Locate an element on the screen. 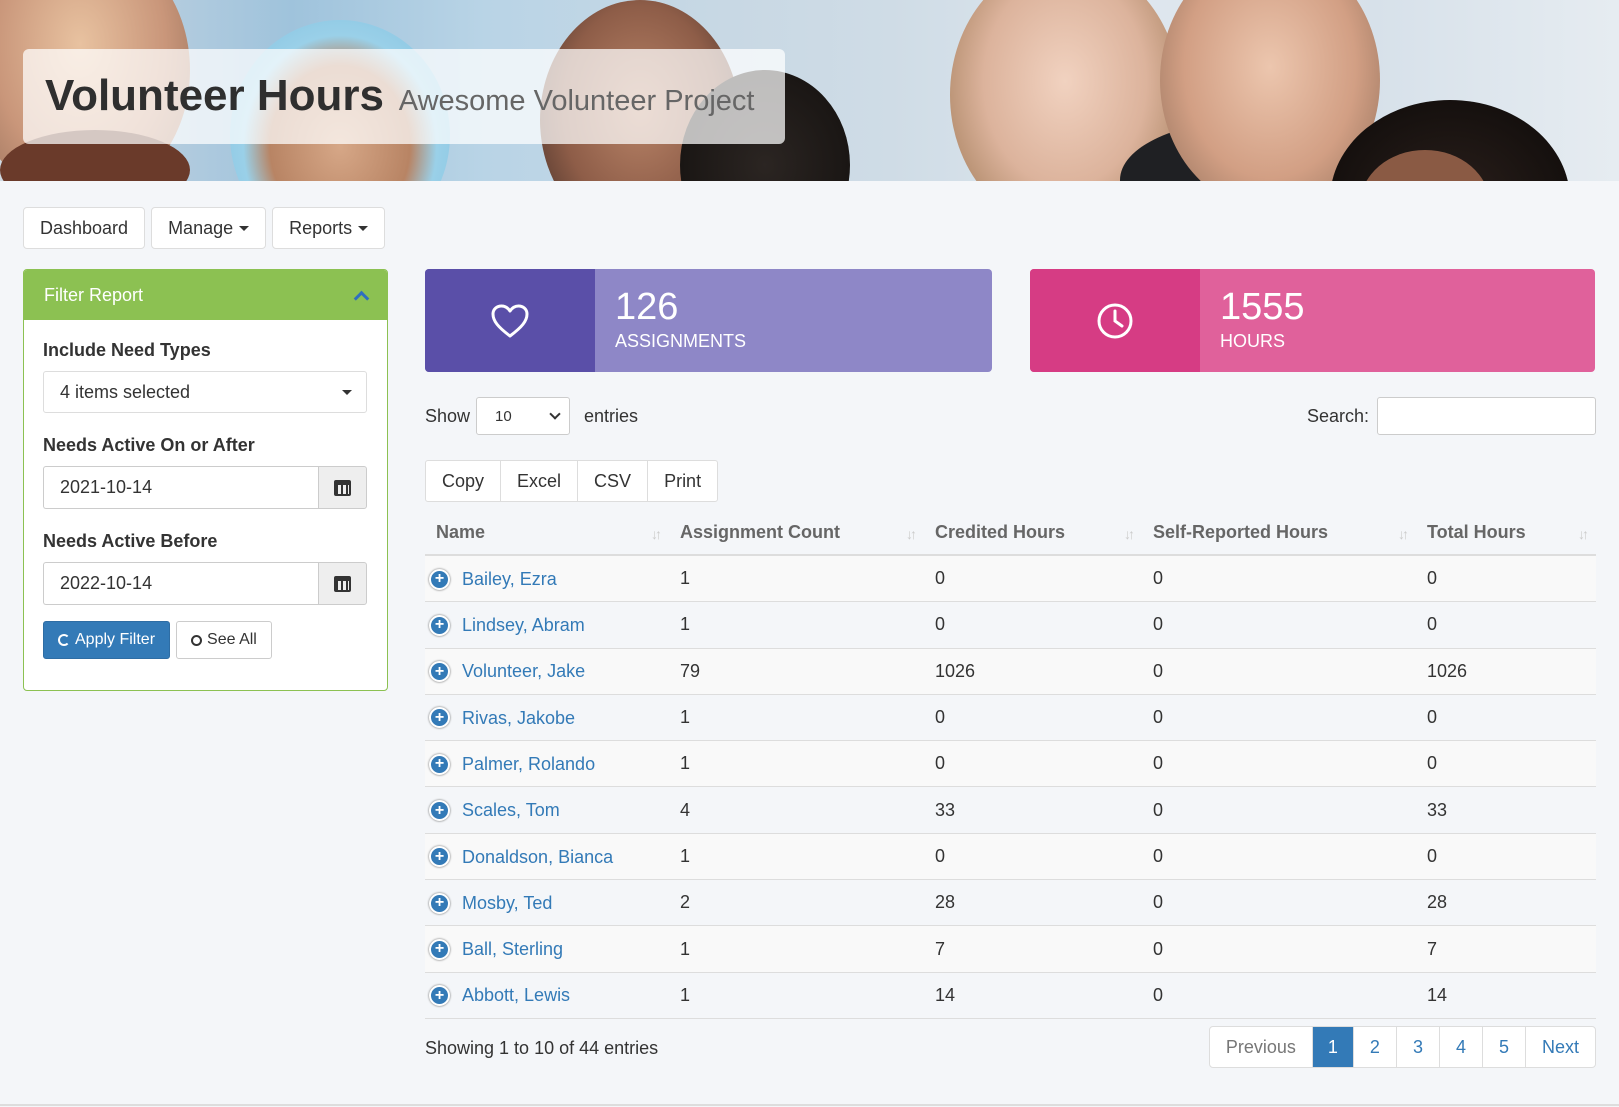 The height and width of the screenshot is (1107, 1619). volunteer-name-link: Lindsey, Abram is located at coordinates (523, 625).